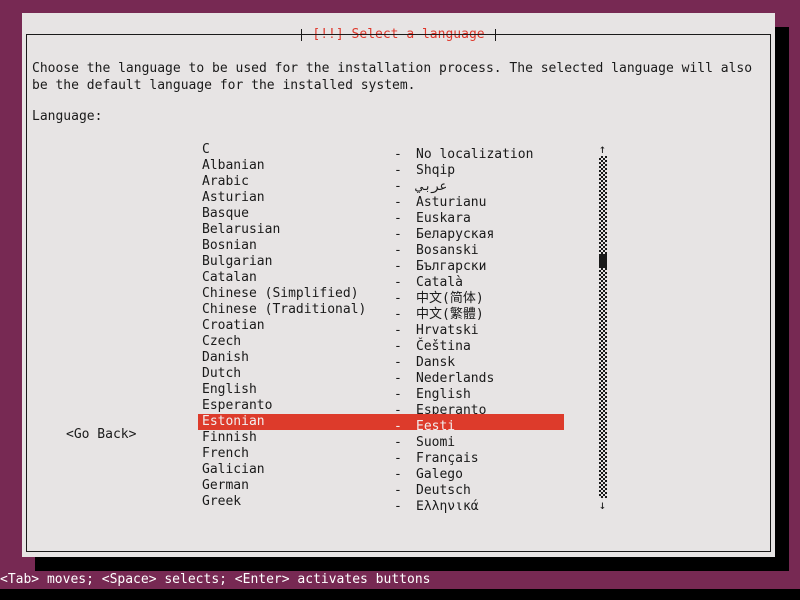  What do you see at coordinates (225, 213) in the screenshot?
I see `language-name: Basque` at bounding box center [225, 213].